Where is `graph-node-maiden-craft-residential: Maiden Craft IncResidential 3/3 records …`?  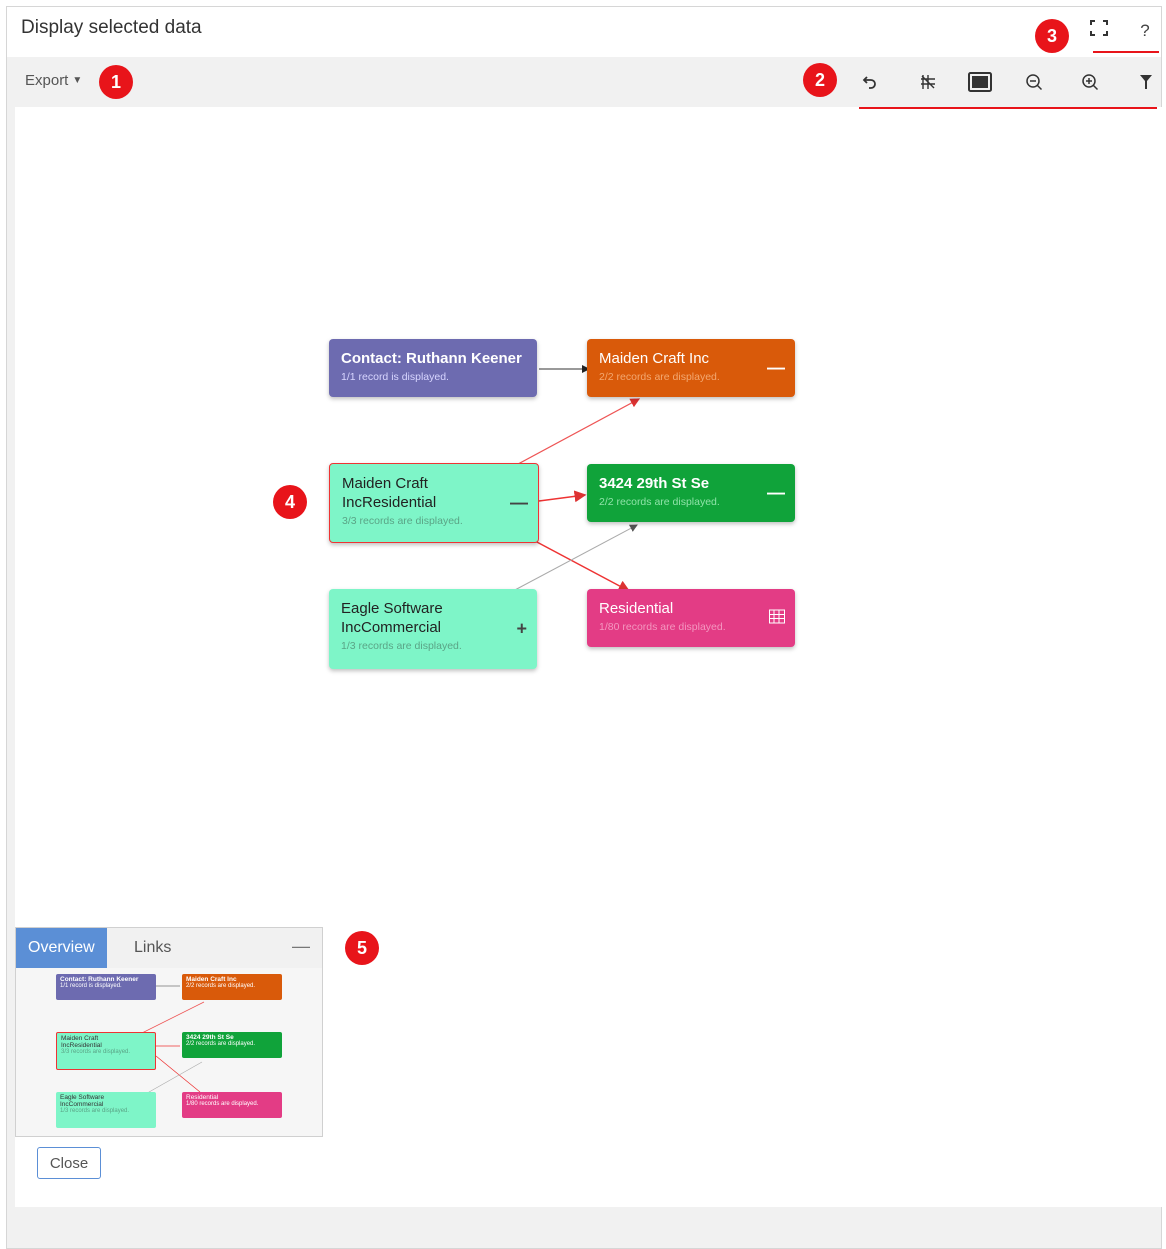 graph-node-maiden-craft-residential: Maiden Craft IncResidential 3/3 records … is located at coordinates (434, 503).